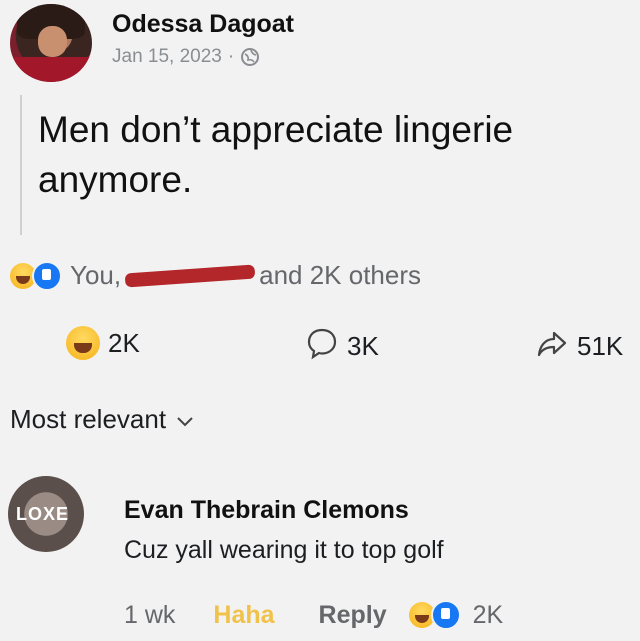 This screenshot has width=640, height=641. What do you see at coordinates (488, 614) in the screenshot?
I see `comment-reaction-count: 2K` at bounding box center [488, 614].